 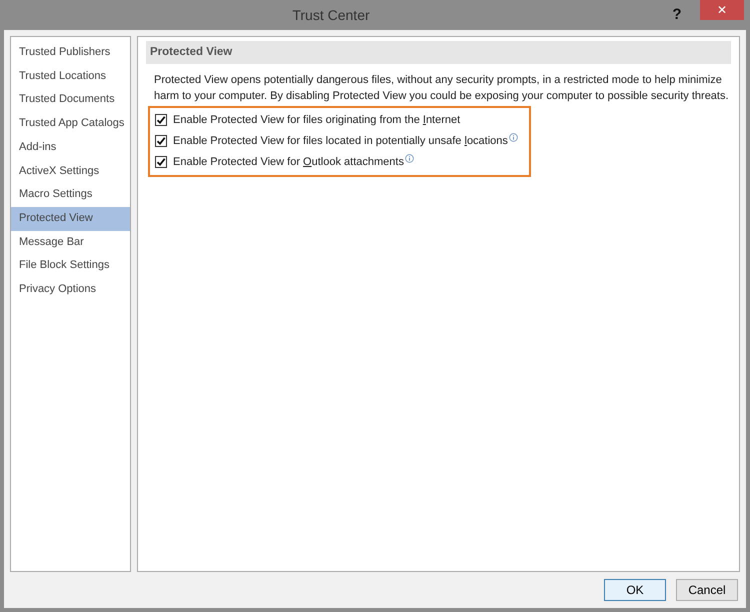 I want to click on sidebar-item: Trusted App Catalogs, so click(x=70, y=124).